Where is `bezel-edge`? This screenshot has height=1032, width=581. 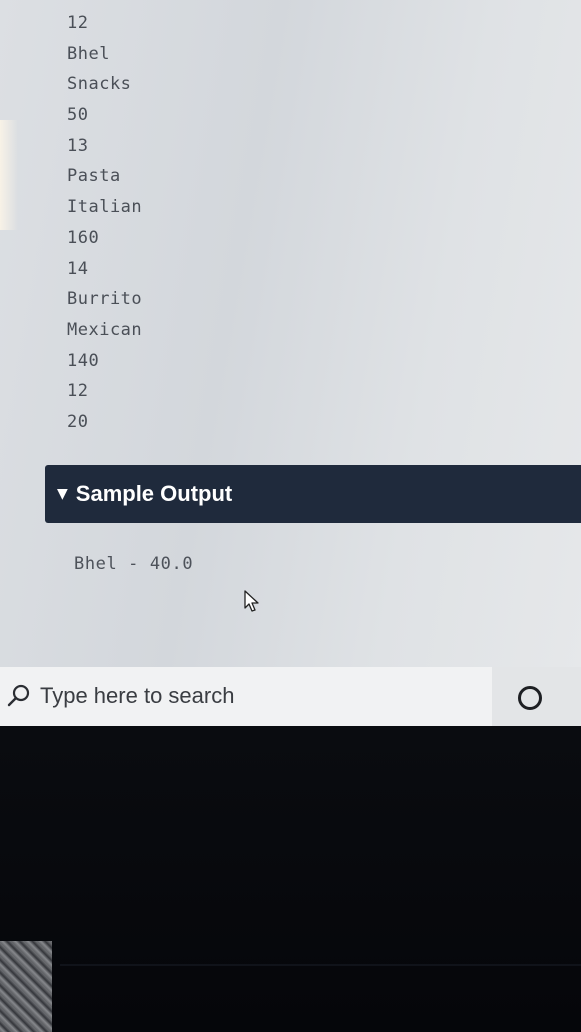
bezel-edge is located at coordinates (320, 965).